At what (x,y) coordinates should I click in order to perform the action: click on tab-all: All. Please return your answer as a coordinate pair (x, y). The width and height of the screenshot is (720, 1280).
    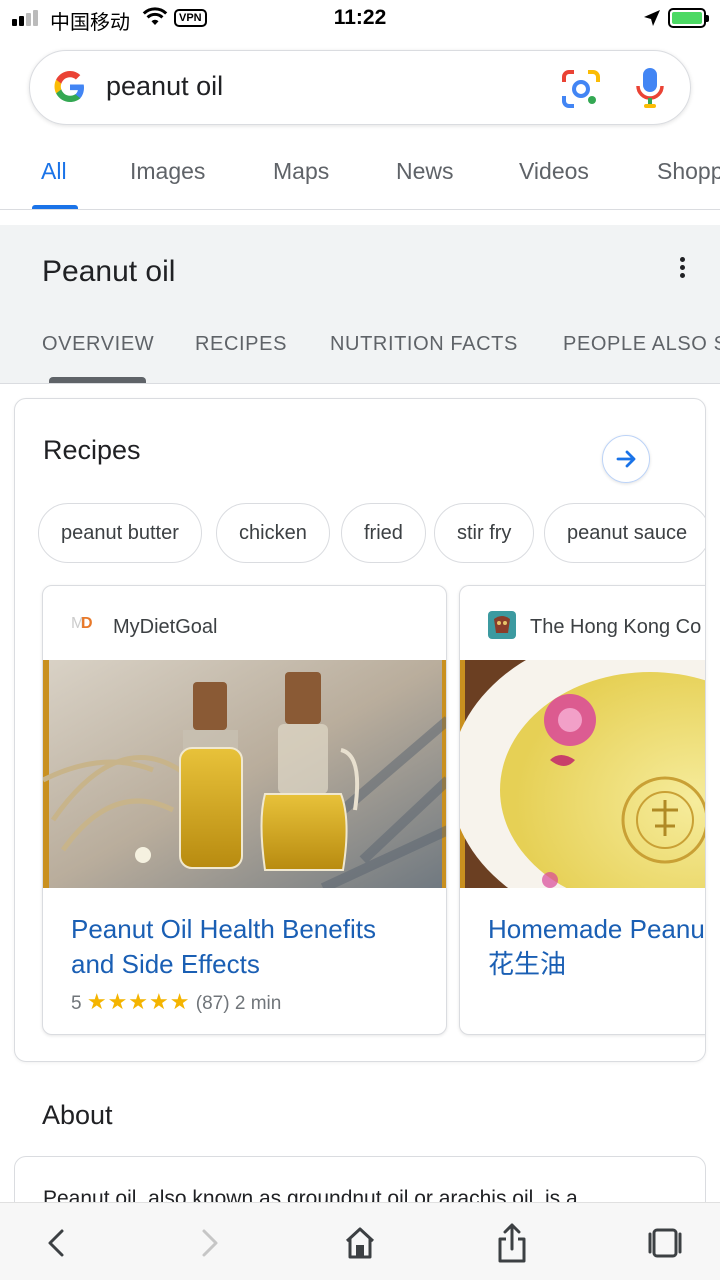
    Looking at the image, I should click on (54, 171).